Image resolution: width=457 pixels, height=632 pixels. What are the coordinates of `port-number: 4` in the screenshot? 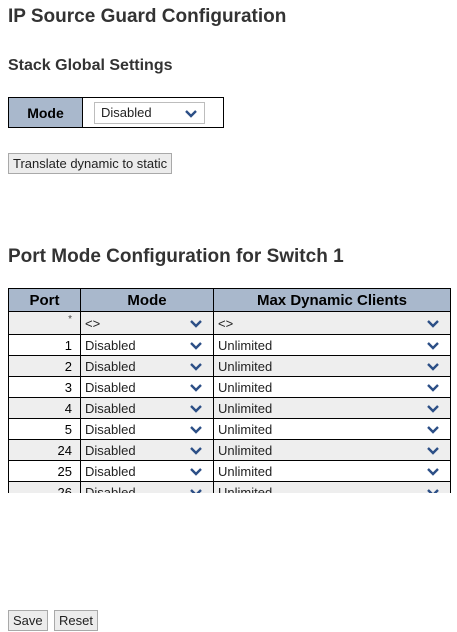 It's located at (44, 408).